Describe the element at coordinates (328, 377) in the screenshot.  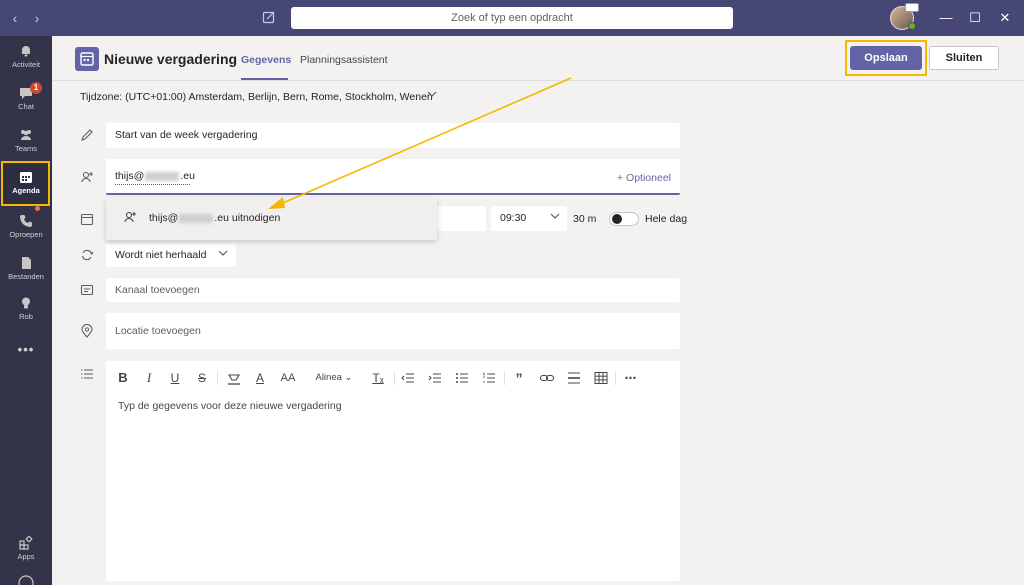
I see `paragraph-label: Alinea` at that location.